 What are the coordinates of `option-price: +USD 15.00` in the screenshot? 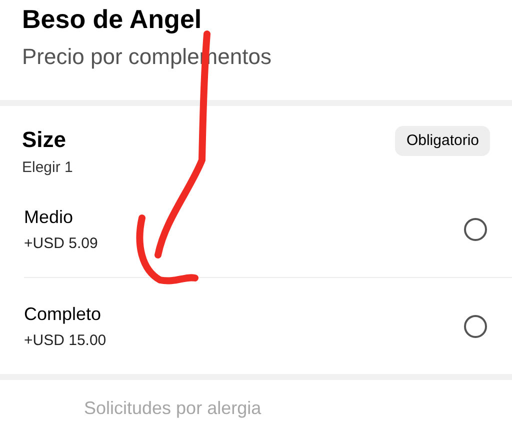 It's located at (65, 340).